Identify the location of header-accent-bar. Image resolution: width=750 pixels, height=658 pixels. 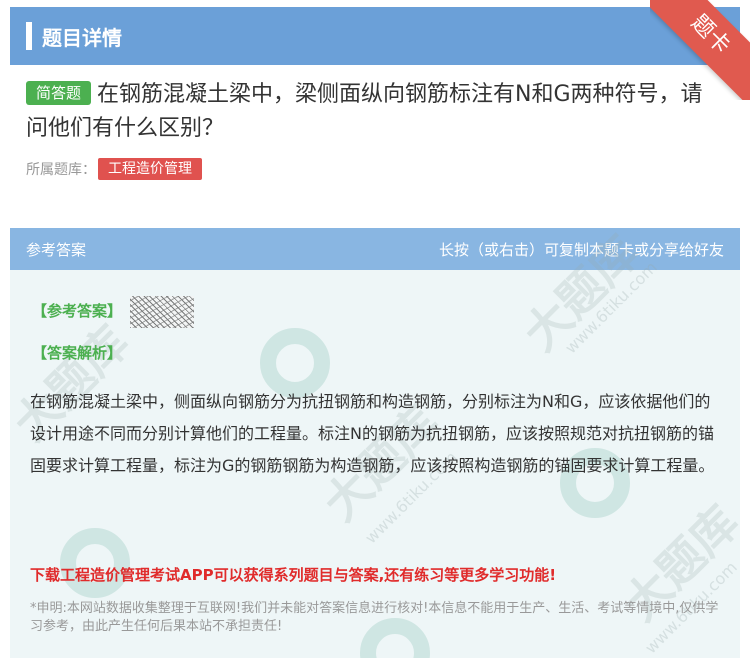
(29, 36).